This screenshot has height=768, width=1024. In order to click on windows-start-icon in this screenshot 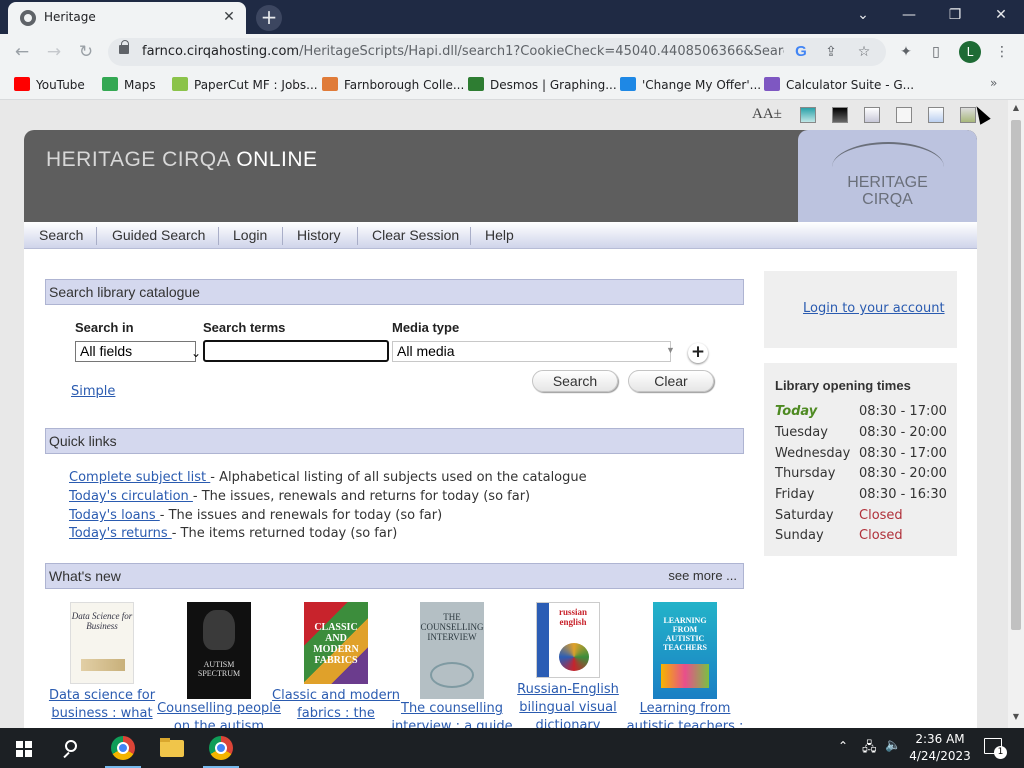, I will do `click(24, 748)`.